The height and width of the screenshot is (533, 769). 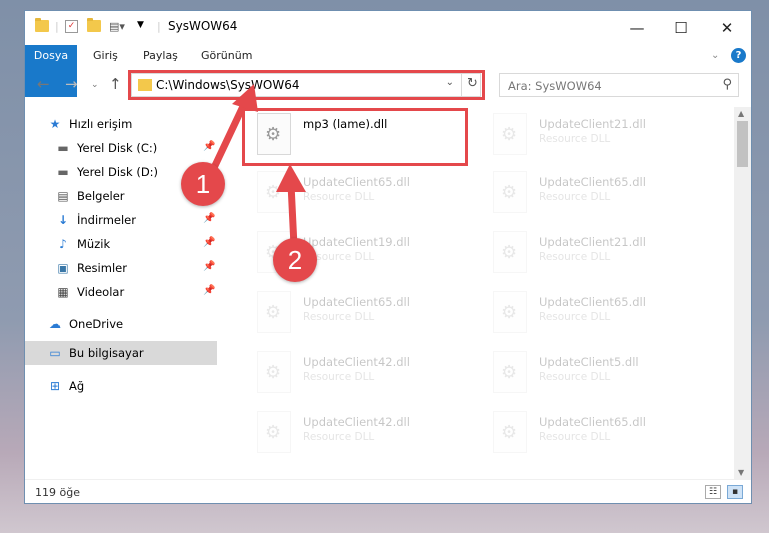 What do you see at coordinates (257, 167) in the screenshot?
I see `callout-arrows` at bounding box center [257, 167].